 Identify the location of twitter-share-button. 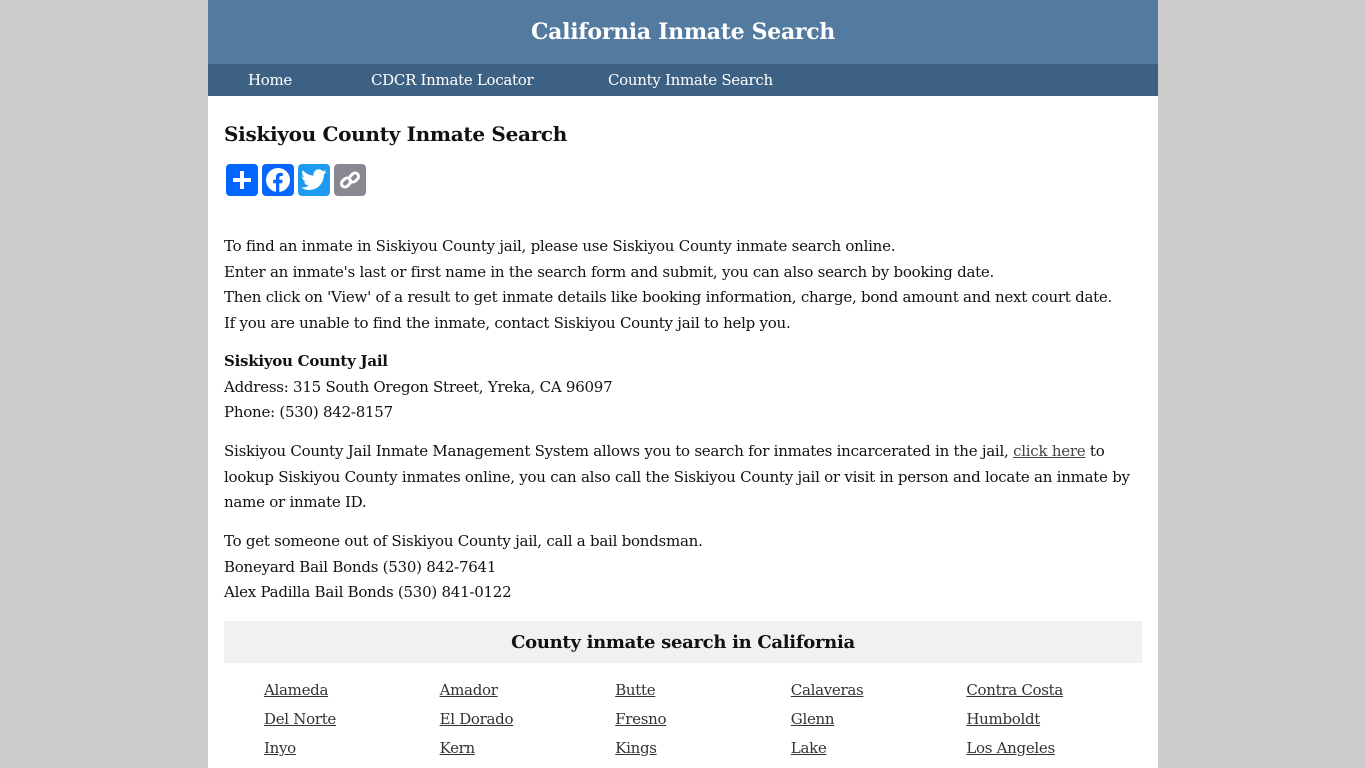
(314, 180).